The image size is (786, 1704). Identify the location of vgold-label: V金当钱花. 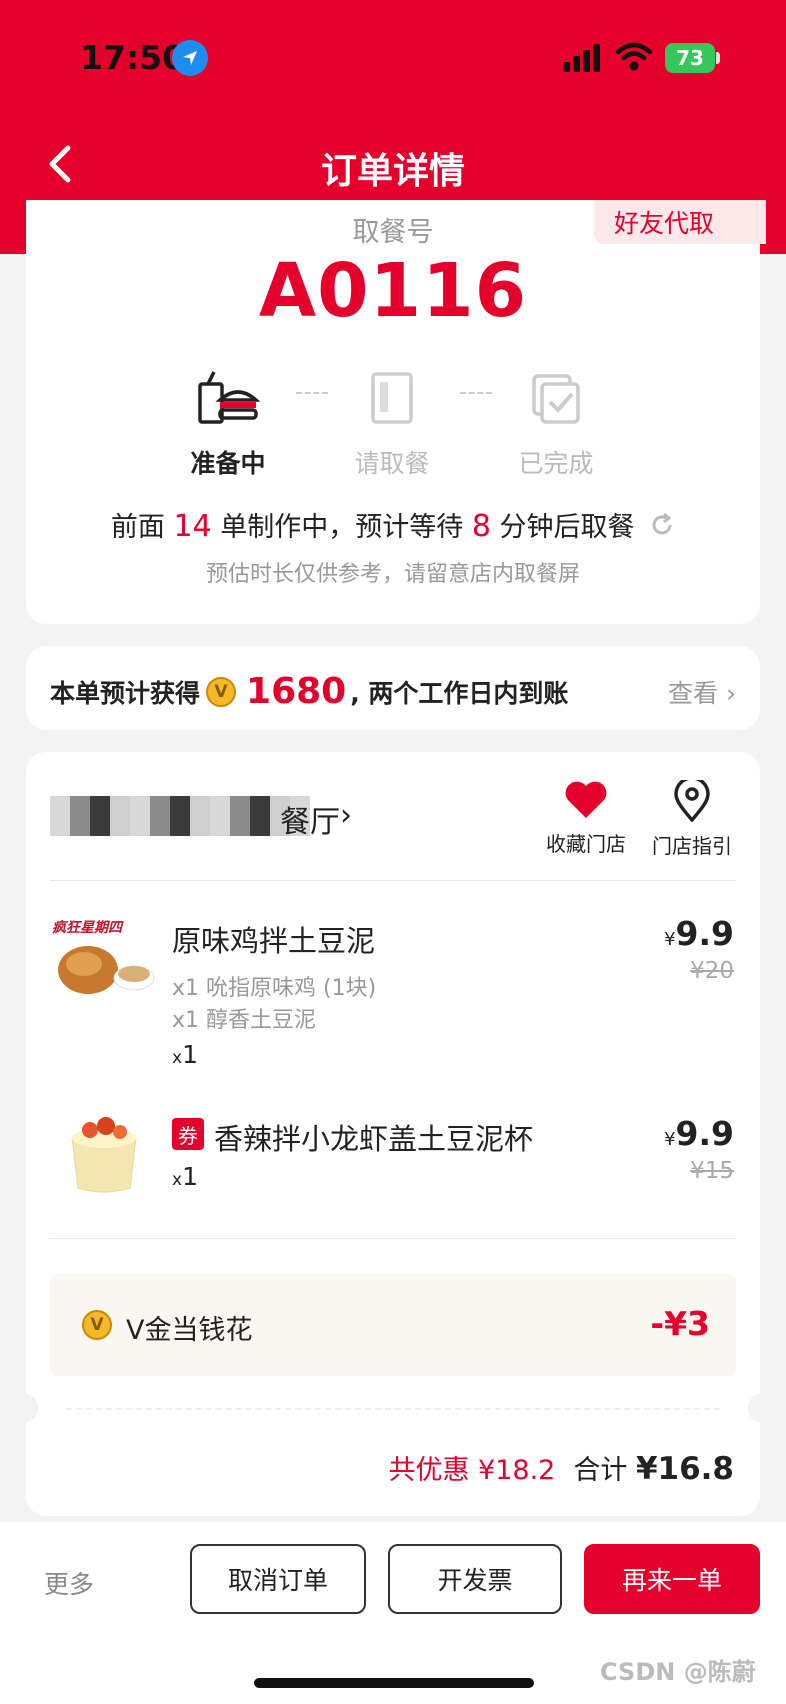
(189, 1330).